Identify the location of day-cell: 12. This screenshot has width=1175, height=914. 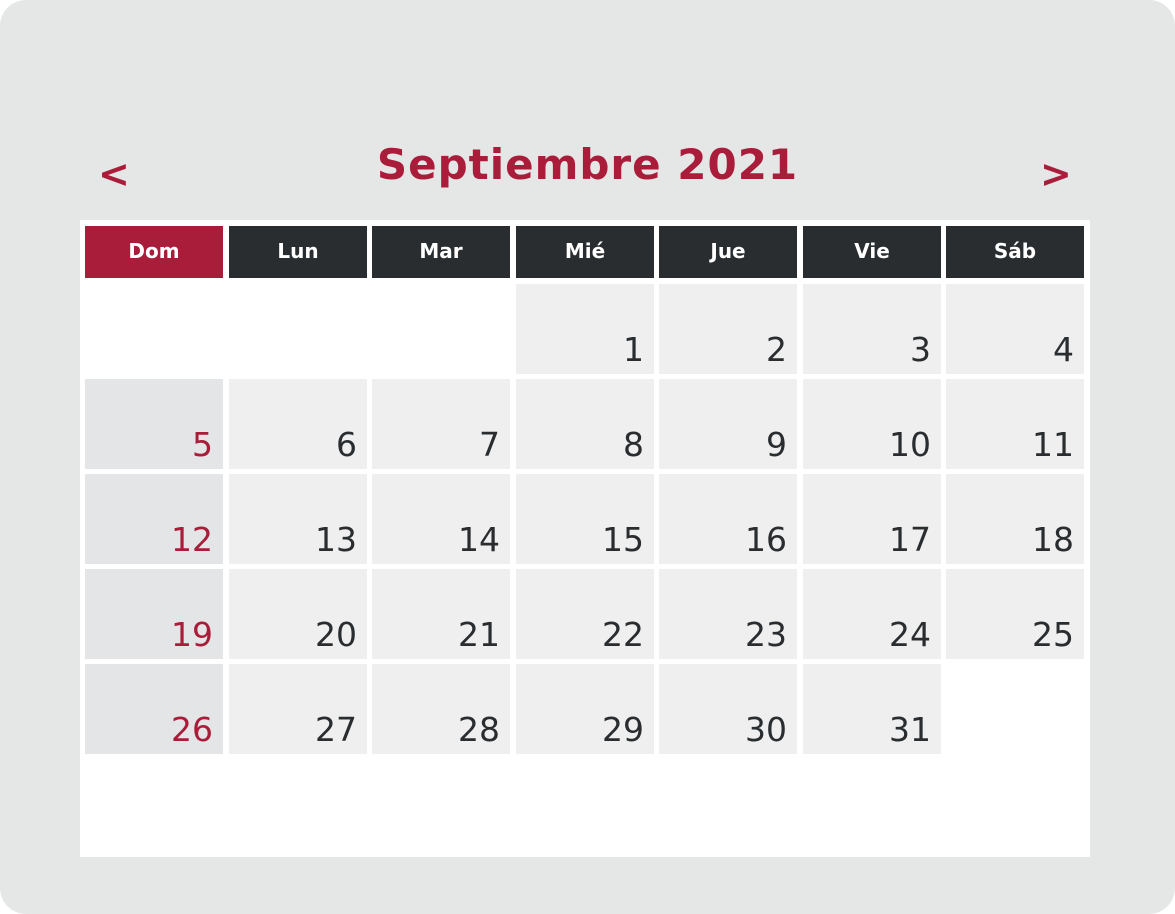
(154, 519).